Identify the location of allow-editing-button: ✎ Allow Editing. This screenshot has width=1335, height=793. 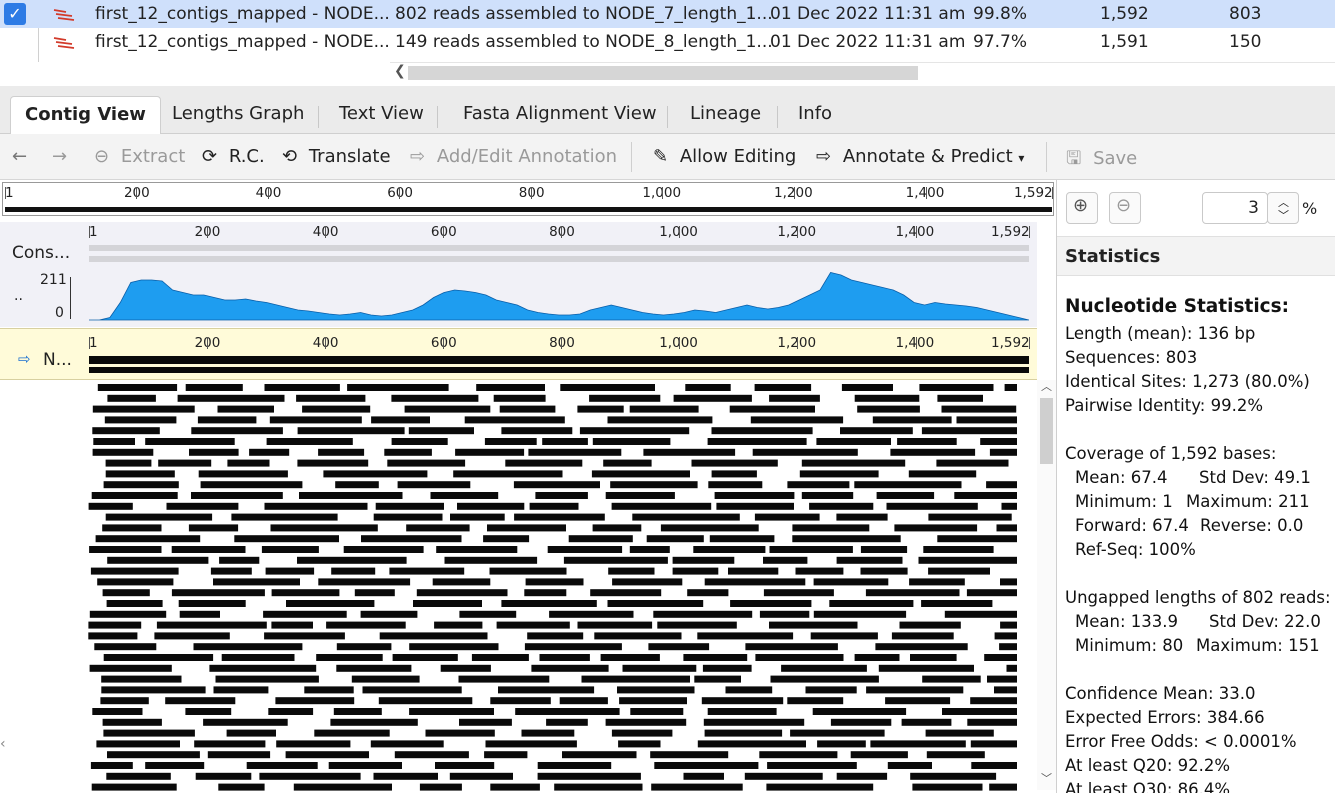
(724, 156).